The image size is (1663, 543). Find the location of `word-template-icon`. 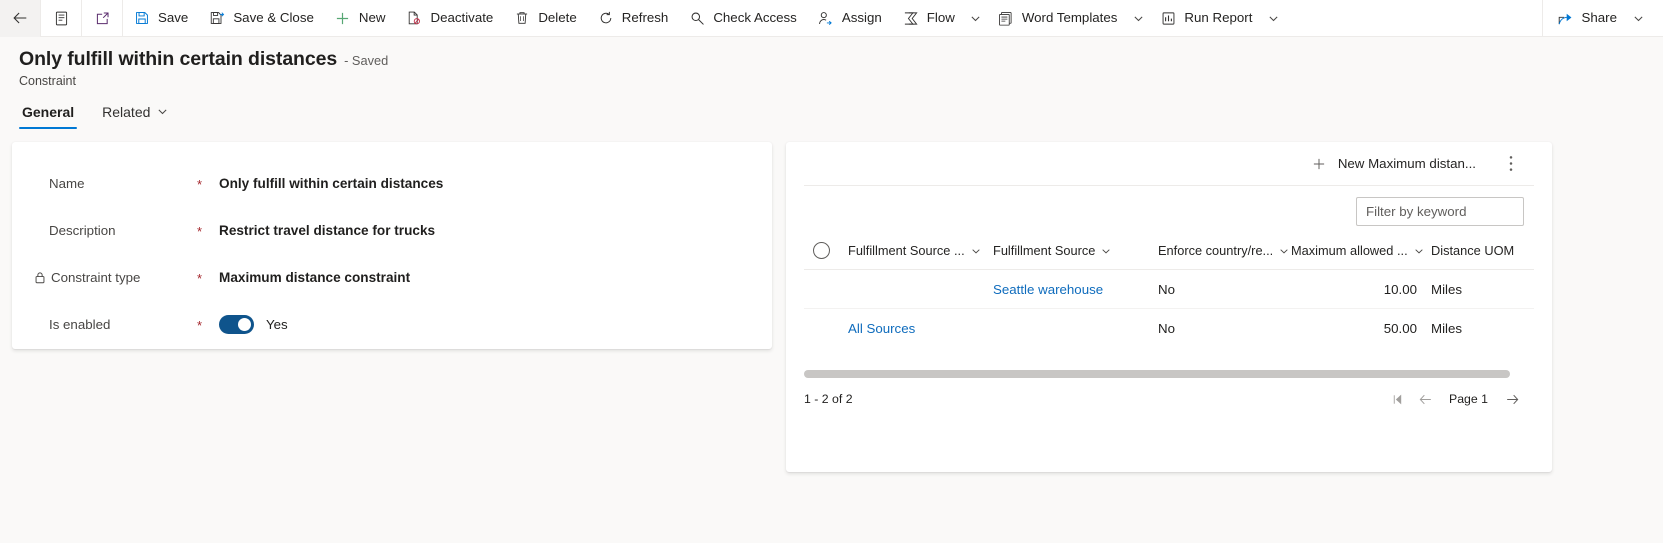

word-template-icon is located at coordinates (1006, 18).